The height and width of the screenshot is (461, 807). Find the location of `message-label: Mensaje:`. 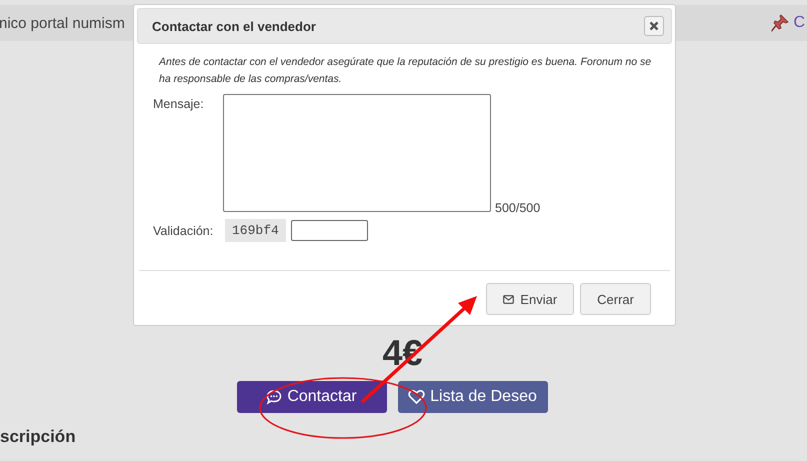

message-label: Mensaje: is located at coordinates (179, 103).